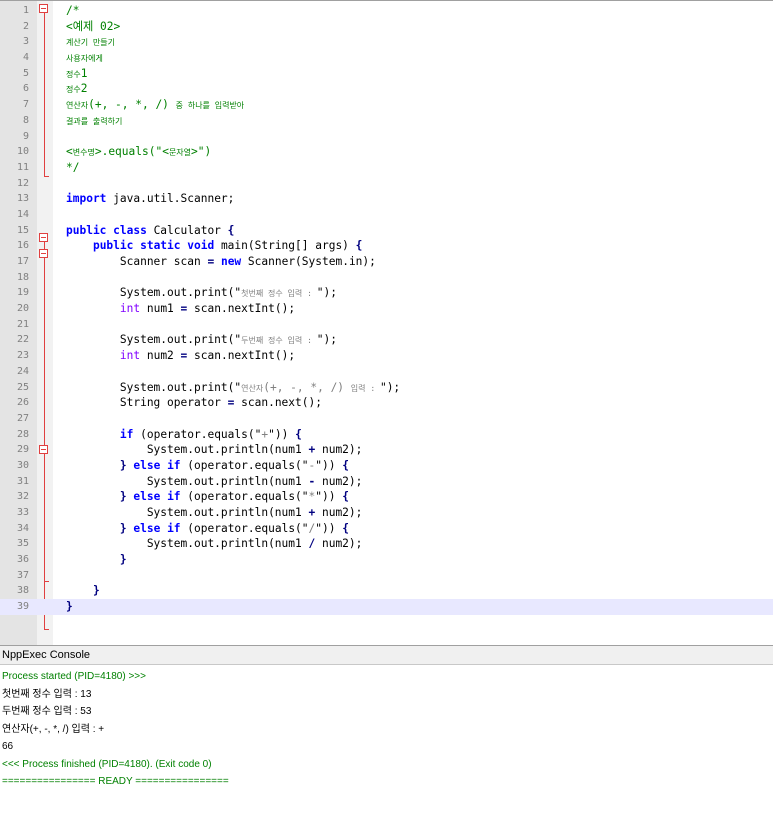 Image resolution: width=773 pixels, height=814 pixels. What do you see at coordinates (386, 325) in the screenshot?
I see `code-line: 21` at bounding box center [386, 325].